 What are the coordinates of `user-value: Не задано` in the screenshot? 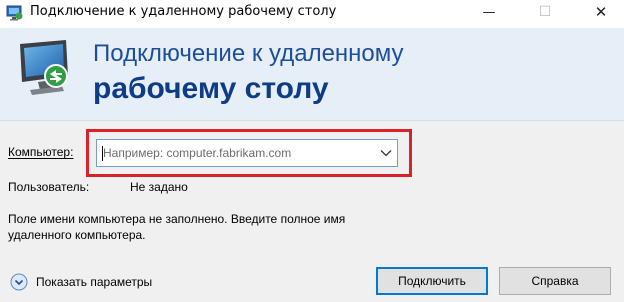 It's located at (159, 187).